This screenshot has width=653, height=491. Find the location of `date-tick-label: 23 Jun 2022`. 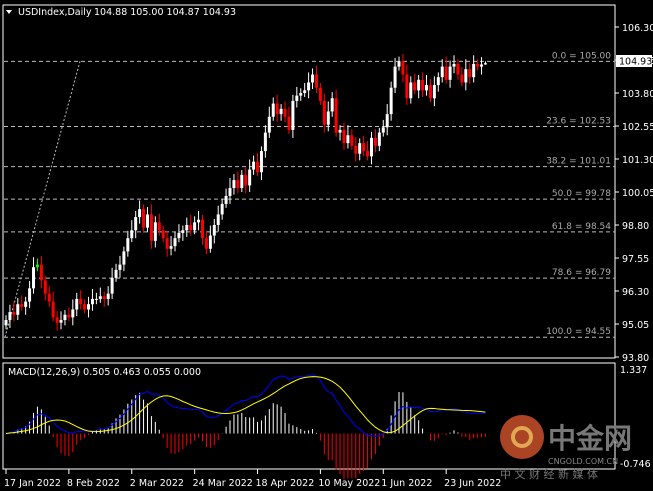

date-tick-label: 23 Jun 2022 is located at coordinates (472, 483).